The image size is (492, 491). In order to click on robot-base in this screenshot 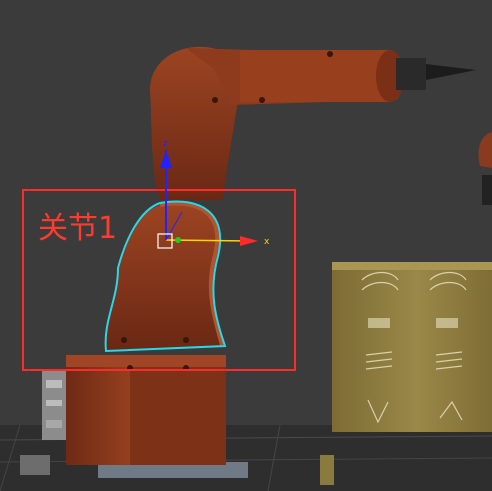, I will do `click(157, 416)`.